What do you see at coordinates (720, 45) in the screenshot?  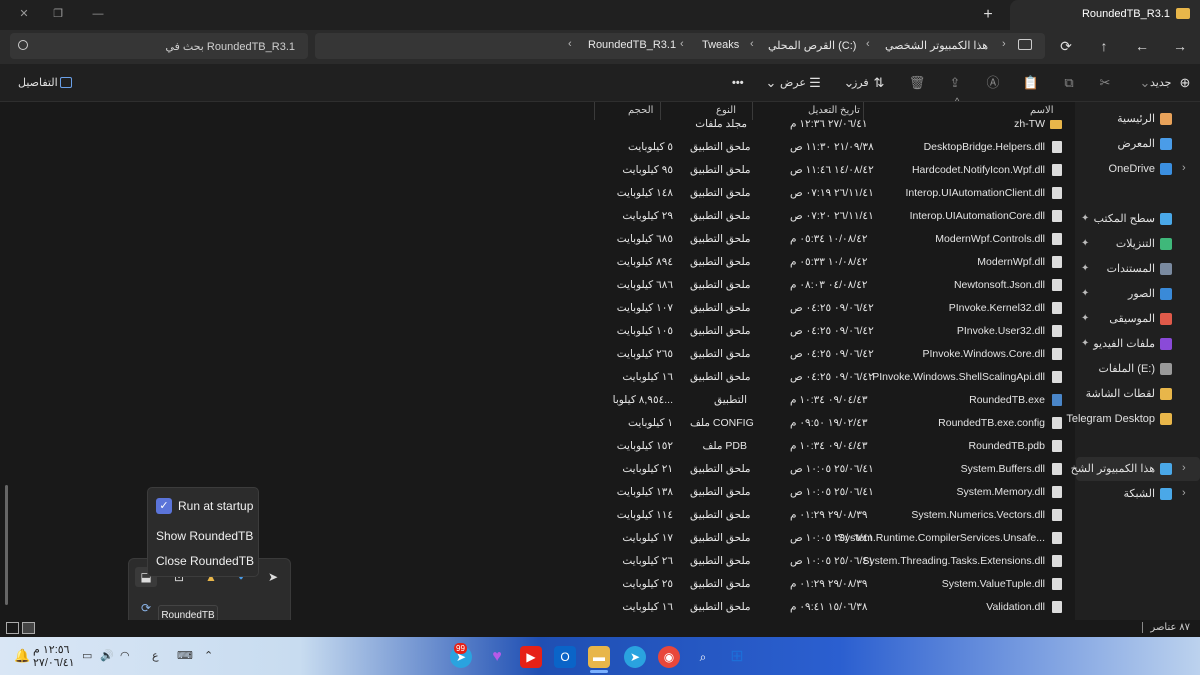 I see `breadcrumb-tweaks: Tweaks` at bounding box center [720, 45].